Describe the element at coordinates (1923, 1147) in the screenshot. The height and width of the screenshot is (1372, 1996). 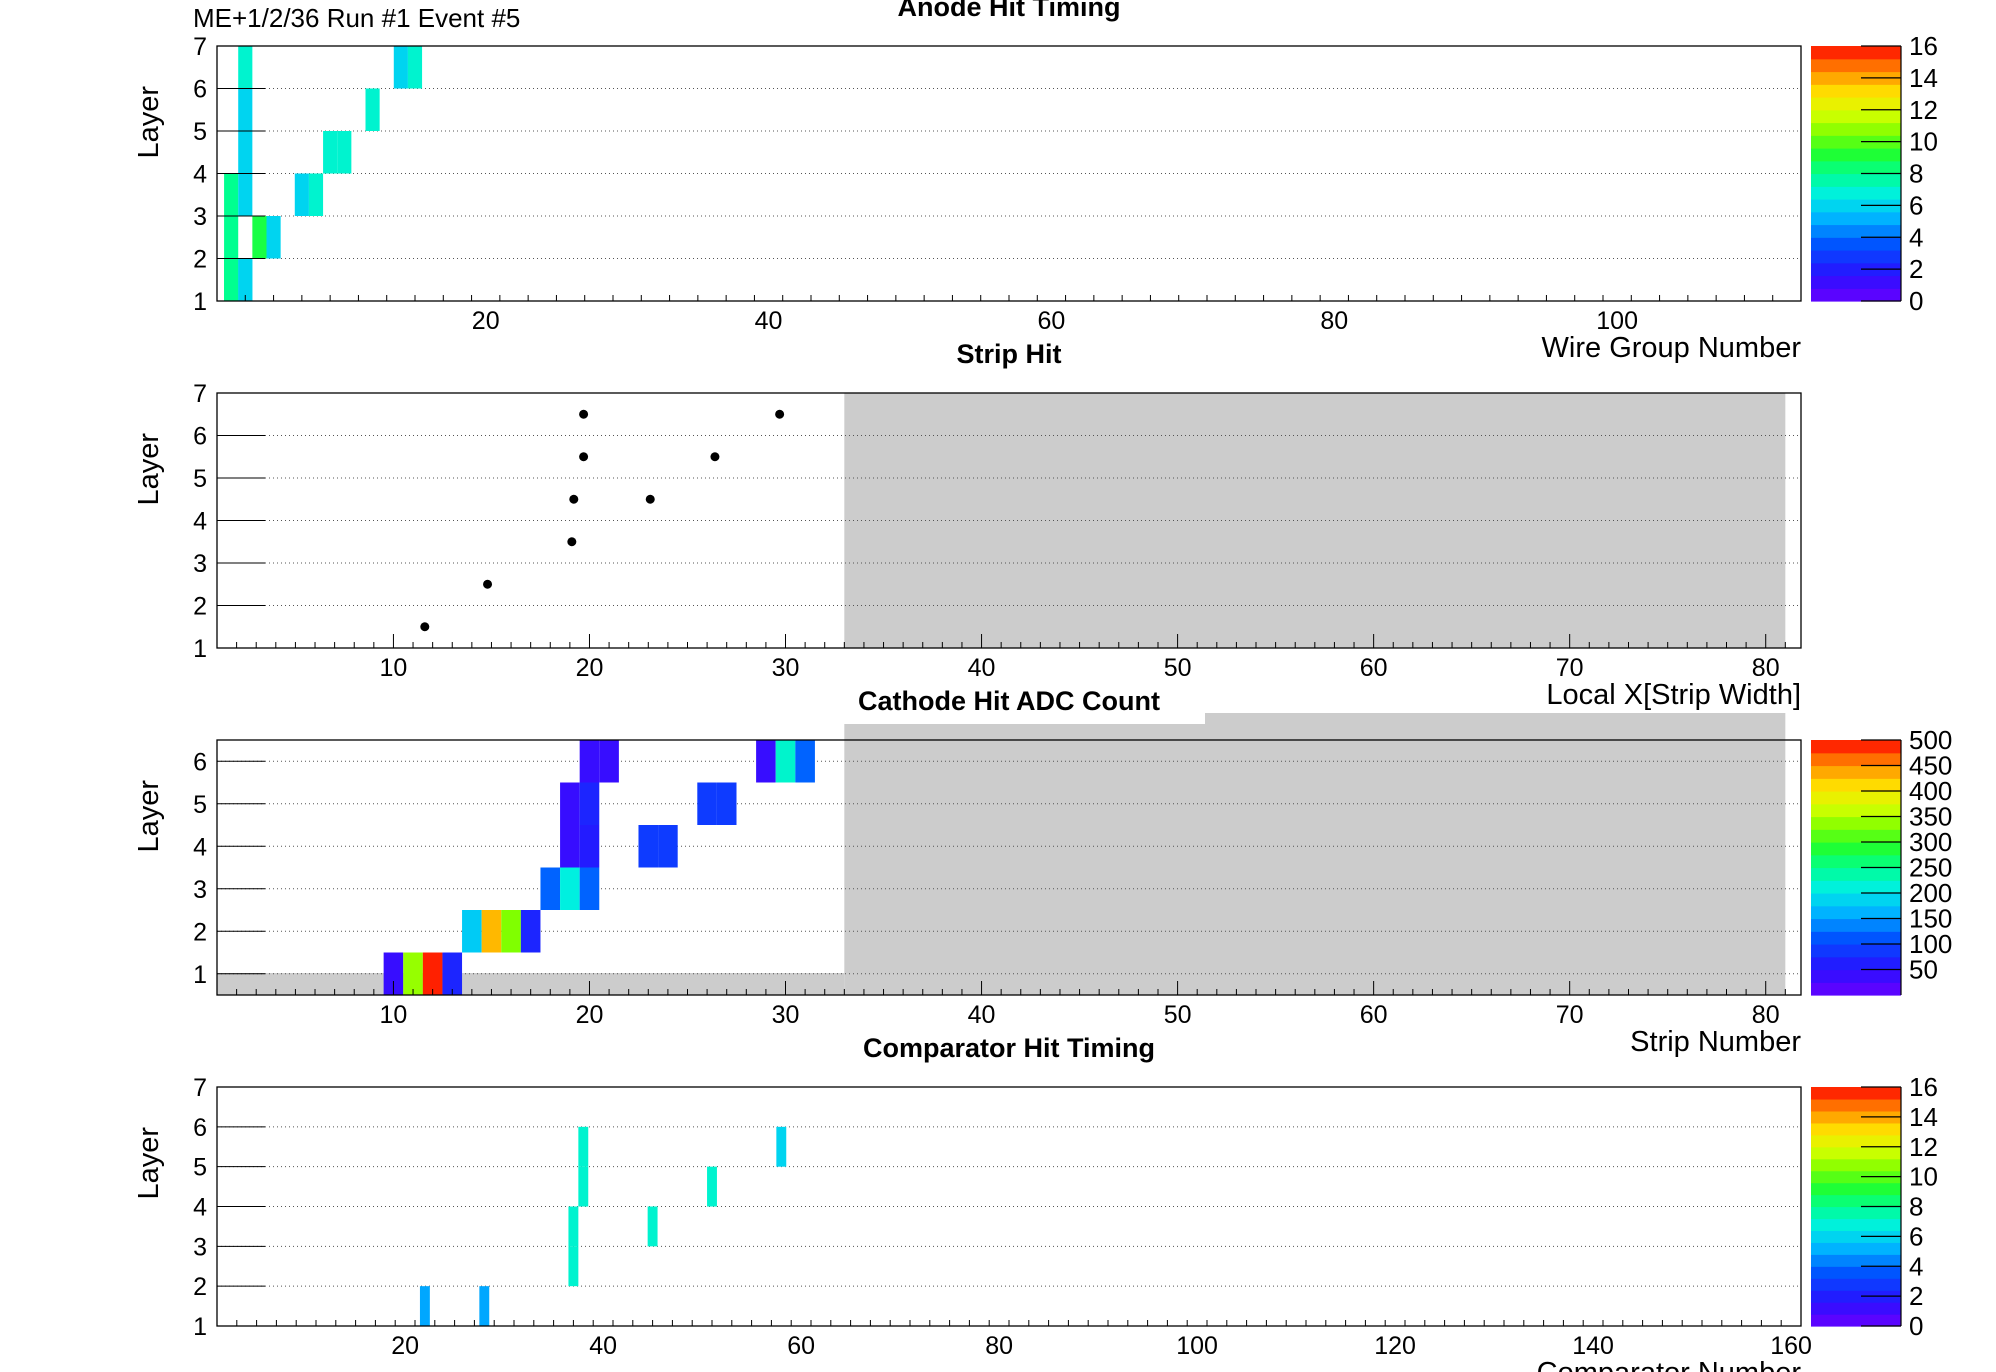
I see `colorbar-tick-label: 12` at that location.